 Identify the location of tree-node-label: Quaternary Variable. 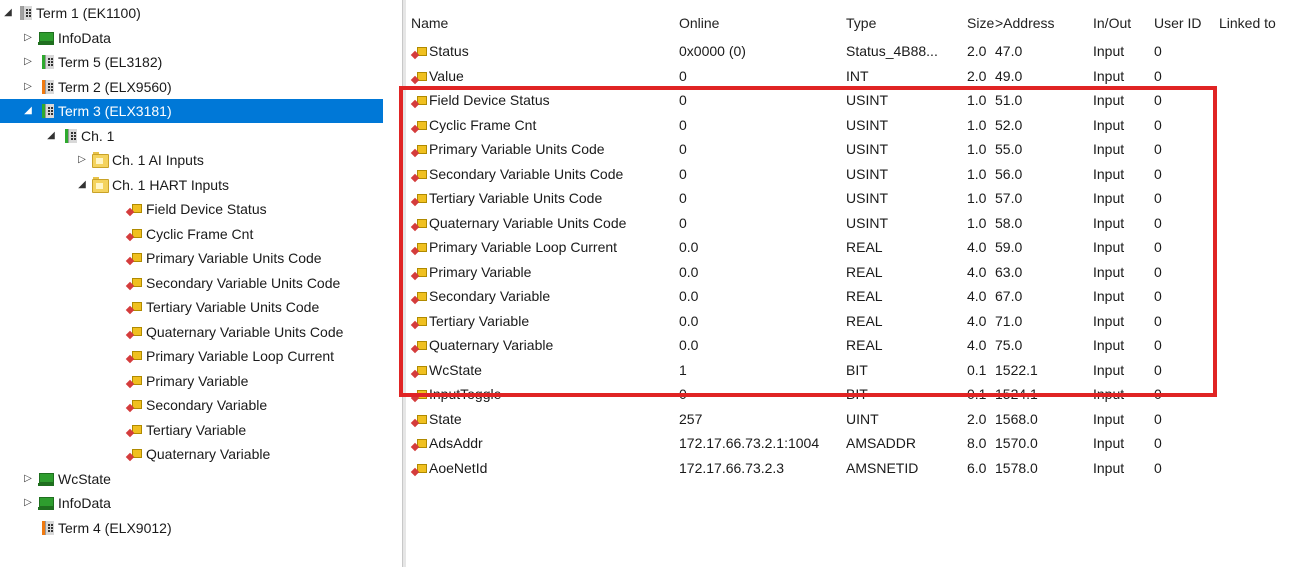
(208, 454).